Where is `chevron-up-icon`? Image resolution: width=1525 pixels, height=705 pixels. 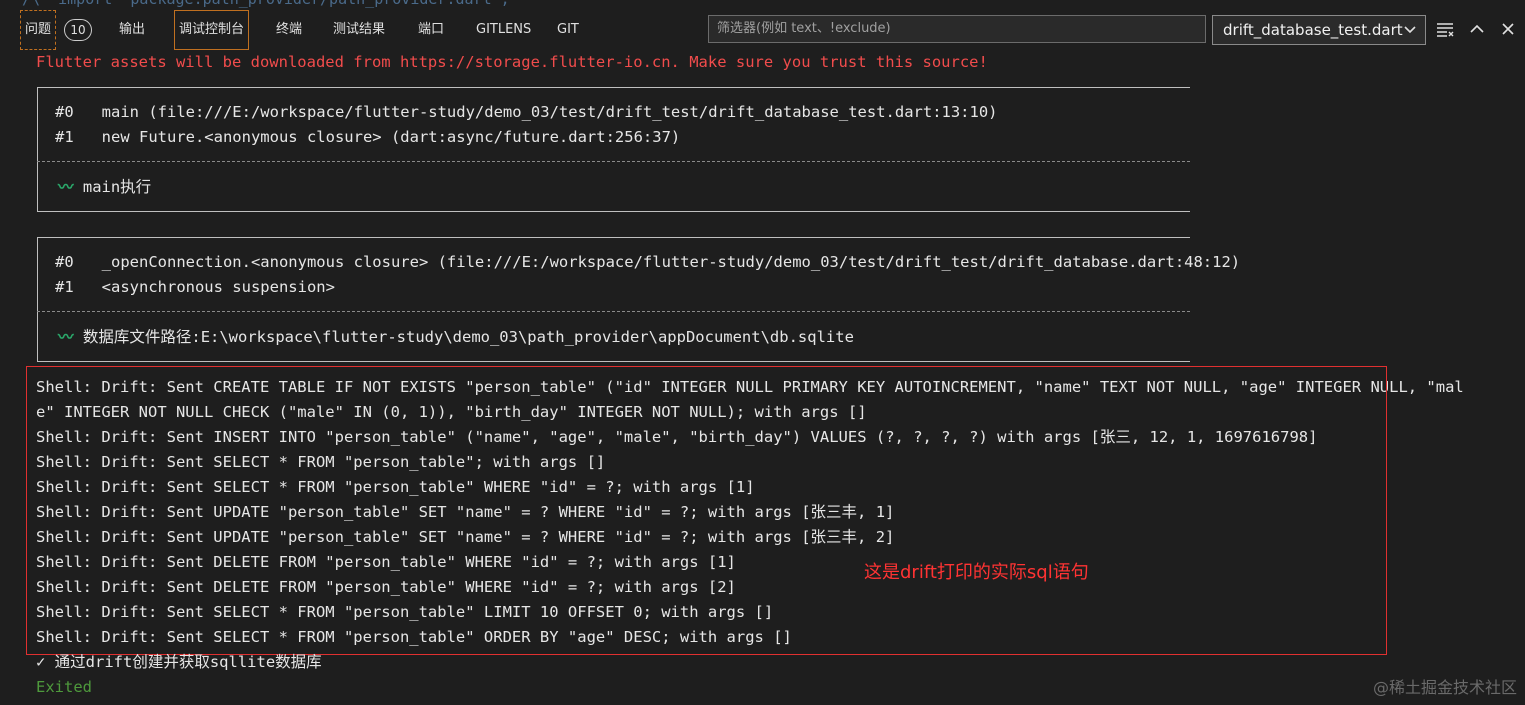
chevron-up-icon is located at coordinates (1477, 29).